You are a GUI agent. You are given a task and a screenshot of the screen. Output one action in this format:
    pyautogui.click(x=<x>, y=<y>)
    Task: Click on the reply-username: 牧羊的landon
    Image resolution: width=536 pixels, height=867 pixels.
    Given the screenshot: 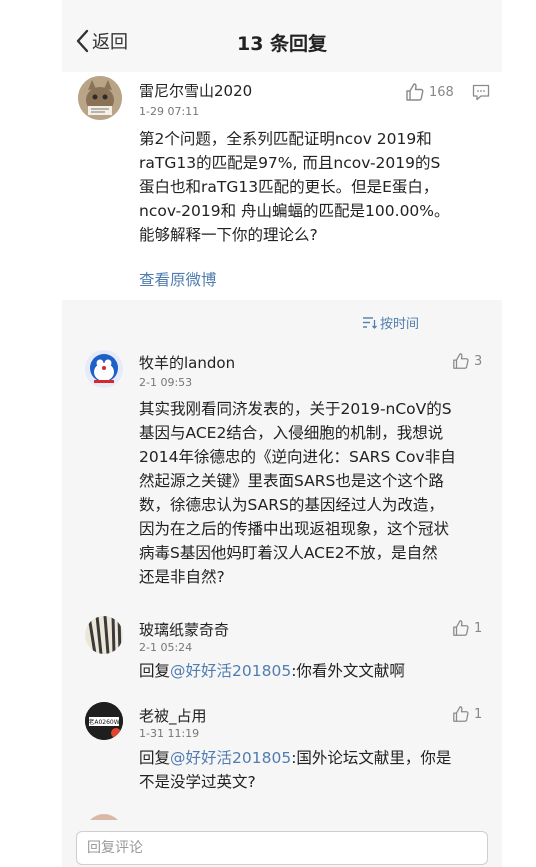 What is the action you would take?
    pyautogui.click(x=187, y=362)
    